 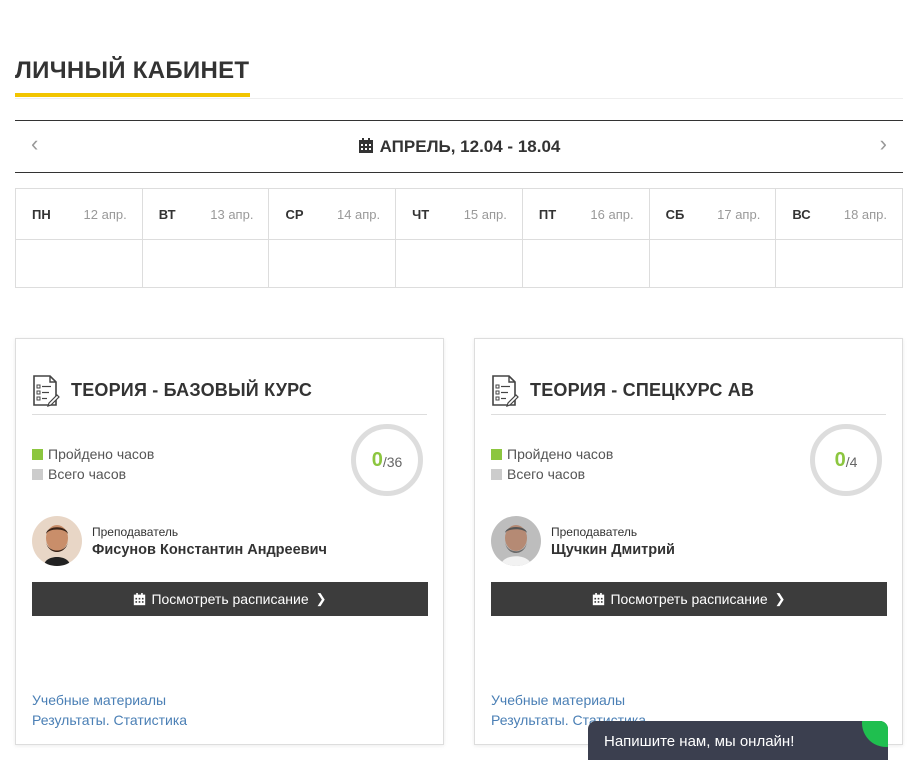 What do you see at coordinates (470, 146) in the screenshot?
I see `week-range-text: АПРЕЛЬ, 12.04 - 18.04` at bounding box center [470, 146].